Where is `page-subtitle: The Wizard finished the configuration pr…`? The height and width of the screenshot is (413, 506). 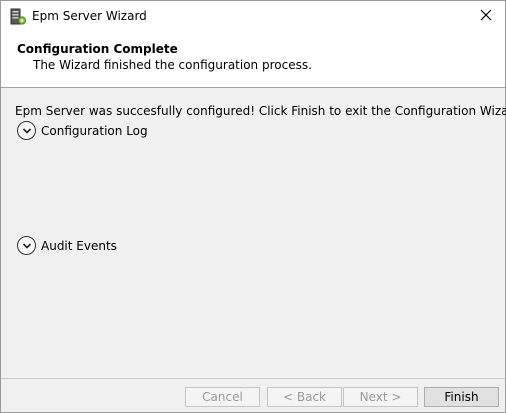
page-subtitle: The Wizard finished the configuration pr… is located at coordinates (172, 65).